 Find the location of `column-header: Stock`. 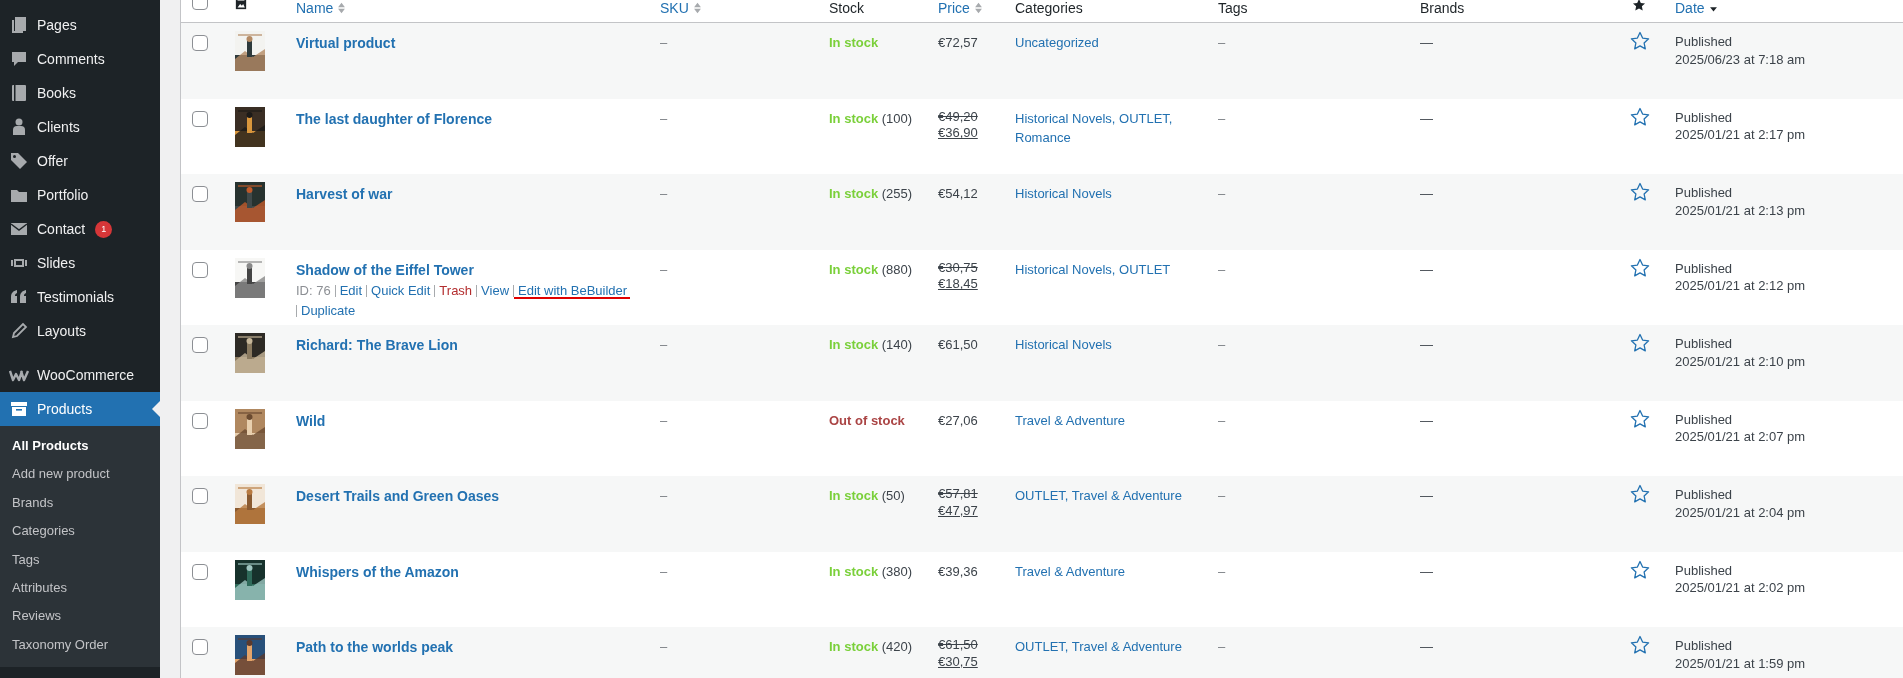

column-header: Stock is located at coordinates (846, 8).